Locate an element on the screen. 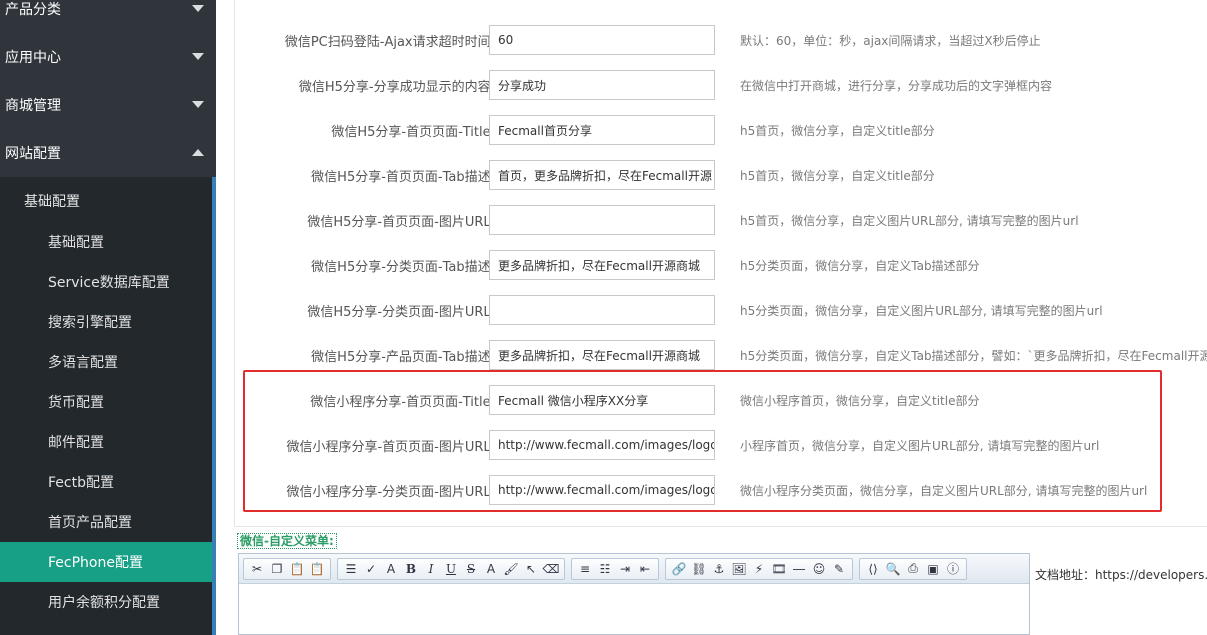 Image resolution: width=1207 pixels, height=635 pixels. flash-icon: ⚡ is located at coordinates (759, 569).